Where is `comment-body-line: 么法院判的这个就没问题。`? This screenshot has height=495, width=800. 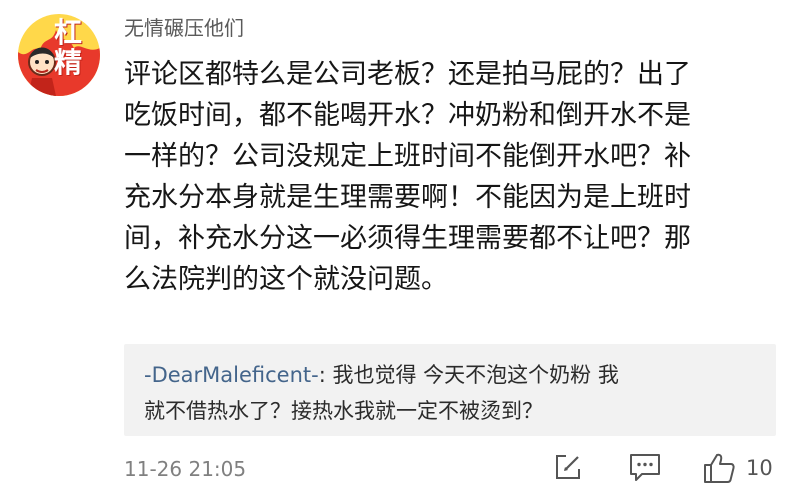 comment-body-line: 么法院判的这个就没问题。 is located at coordinates (286, 279).